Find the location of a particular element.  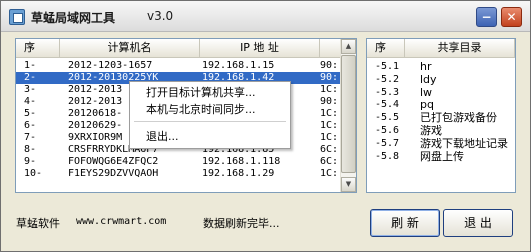

row-index: 7- is located at coordinates (30, 137).